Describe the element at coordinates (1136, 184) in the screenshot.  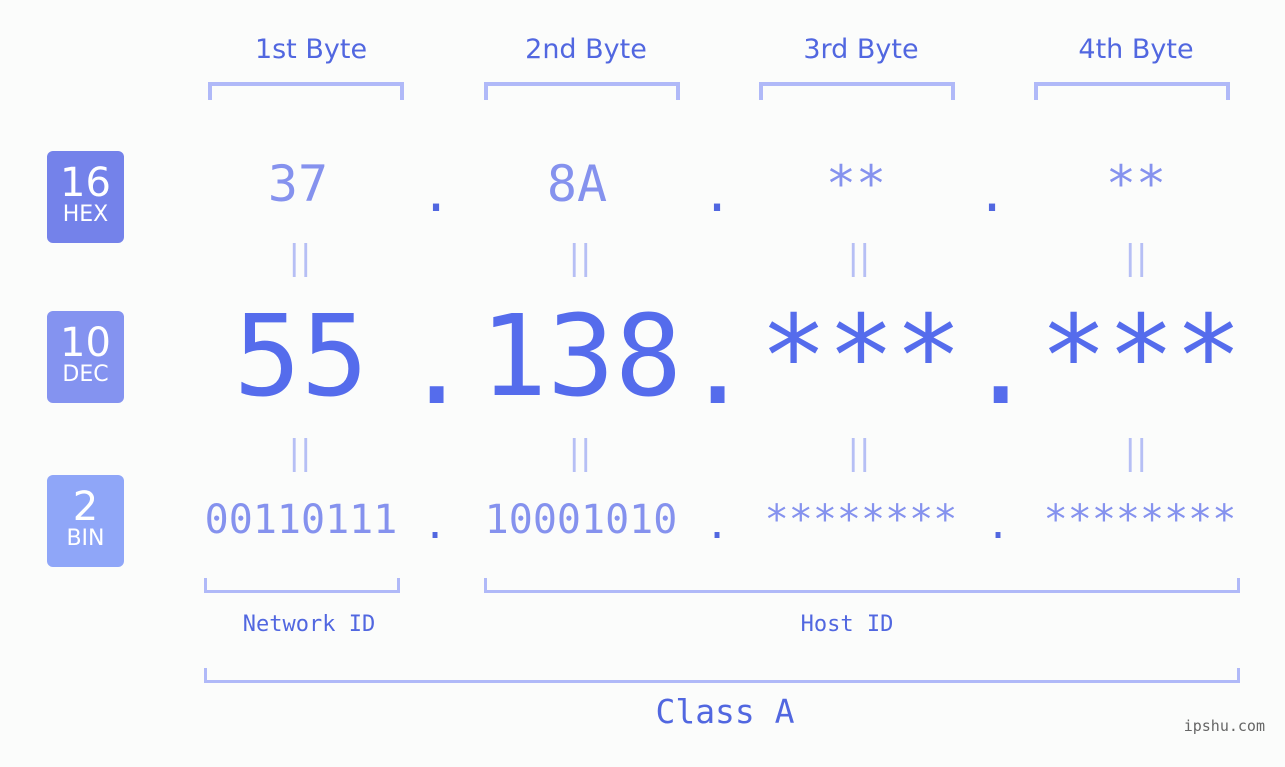
I see `hex-byte-4: **` at that location.